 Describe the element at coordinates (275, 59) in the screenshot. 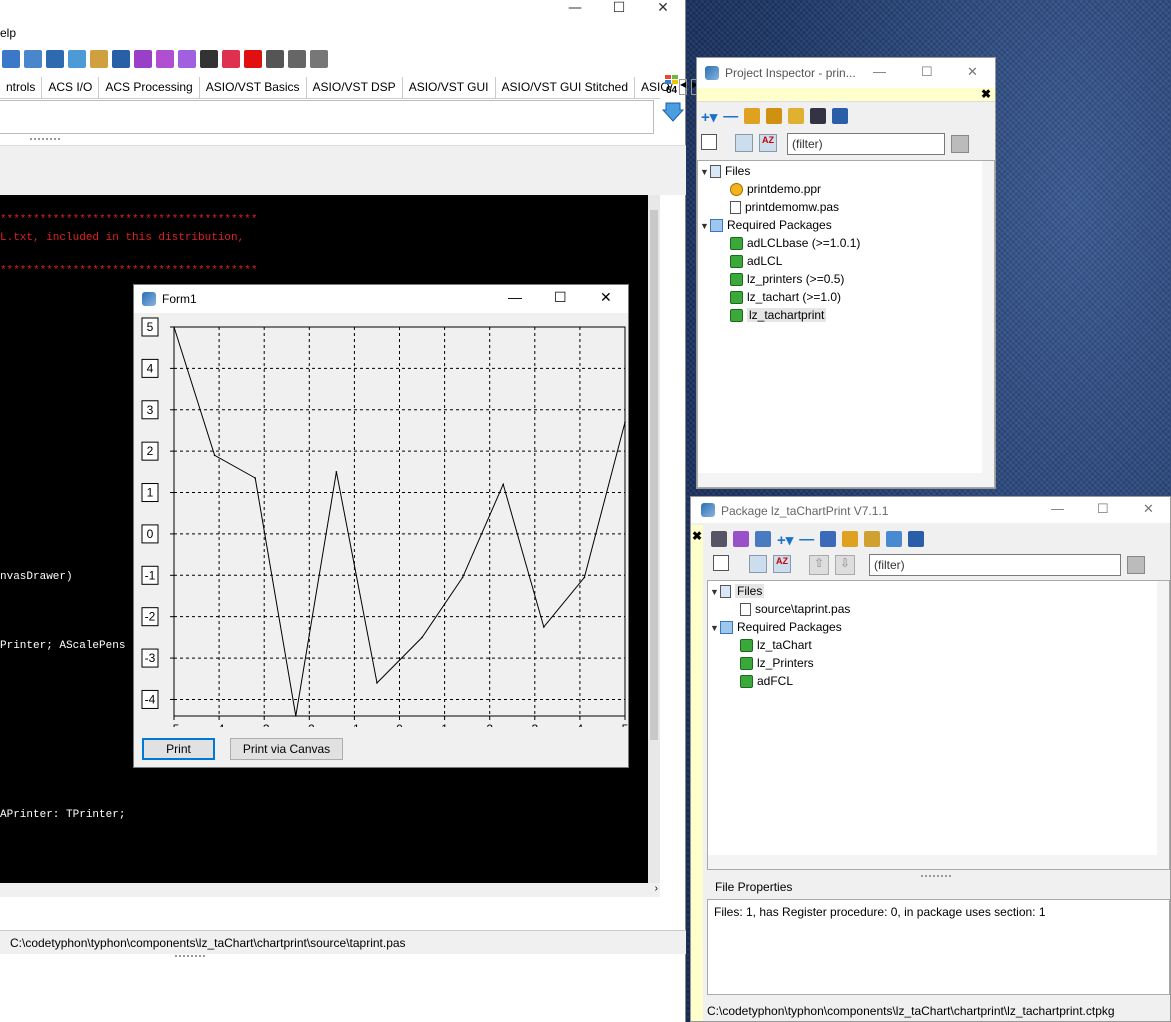

I see `step-into-icon` at that location.